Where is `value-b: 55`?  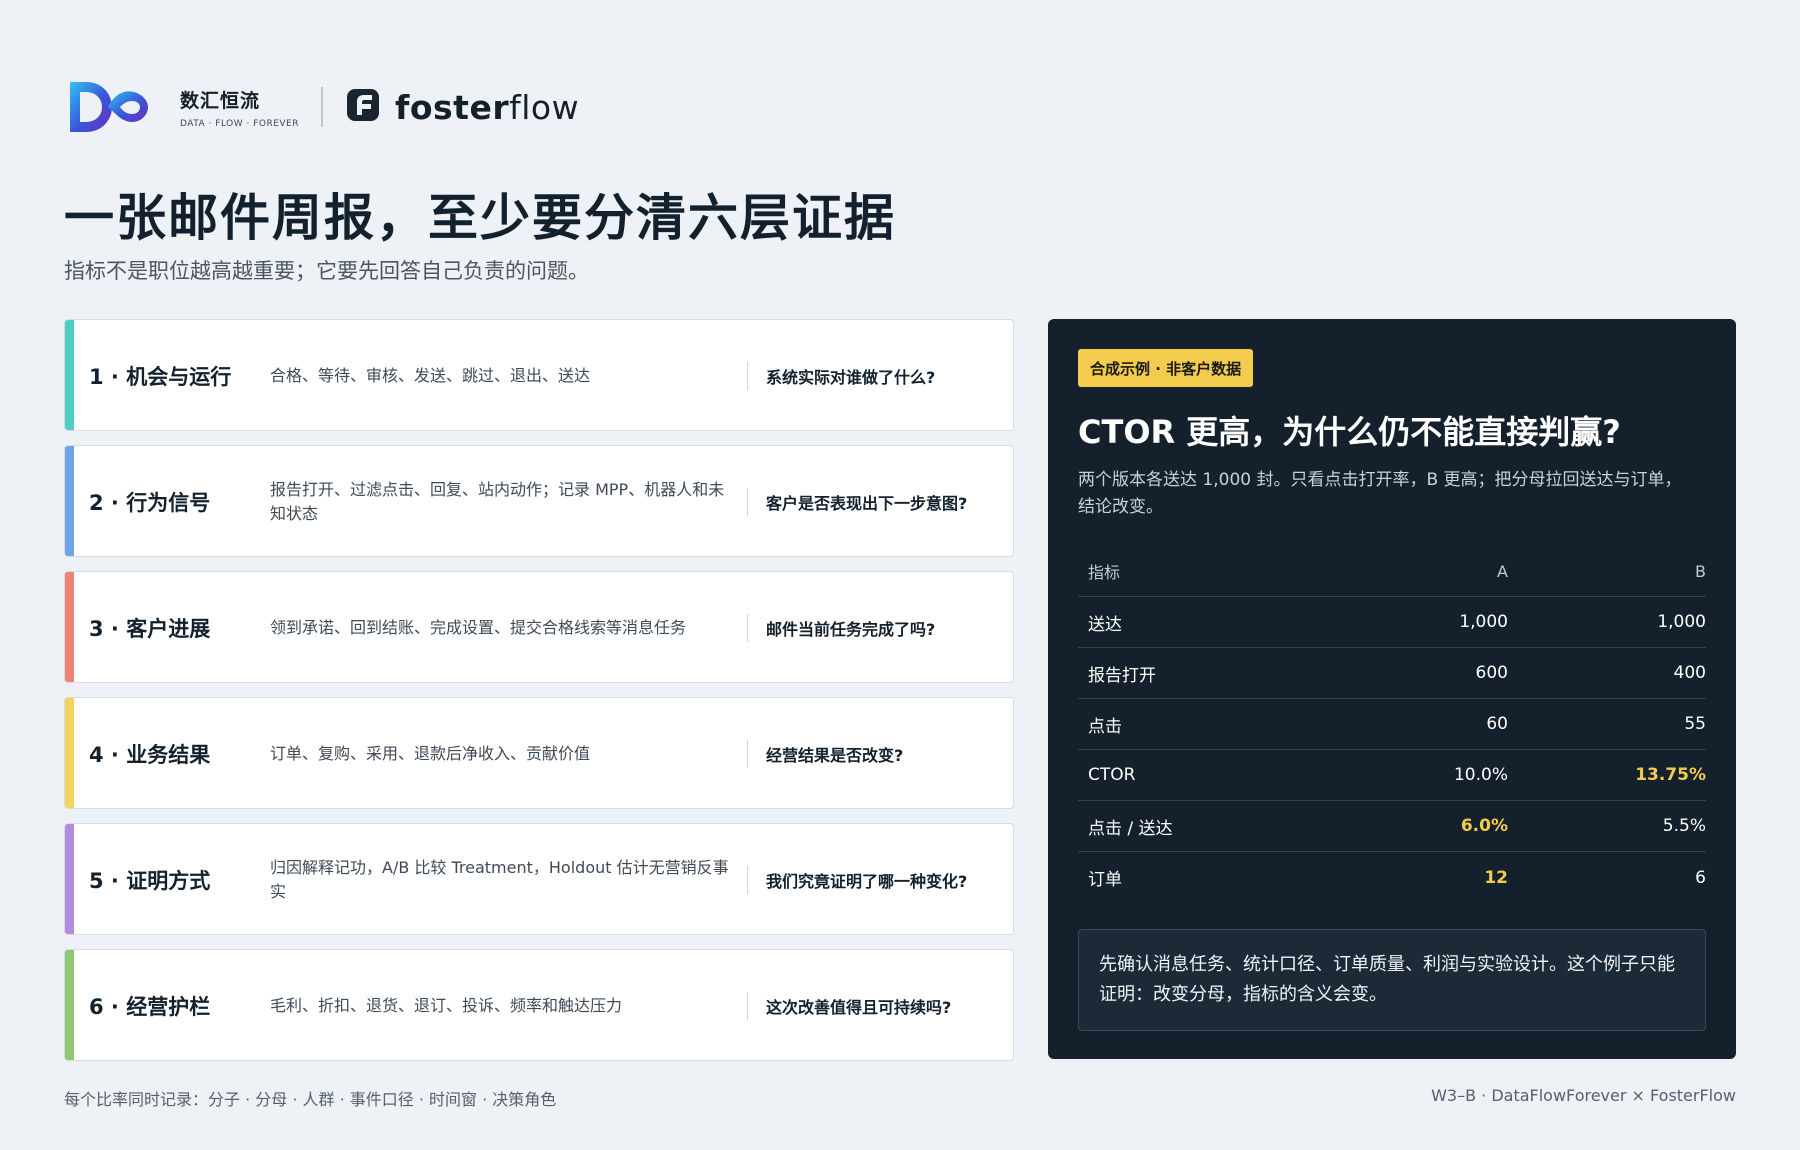 value-b: 55 is located at coordinates (1695, 724).